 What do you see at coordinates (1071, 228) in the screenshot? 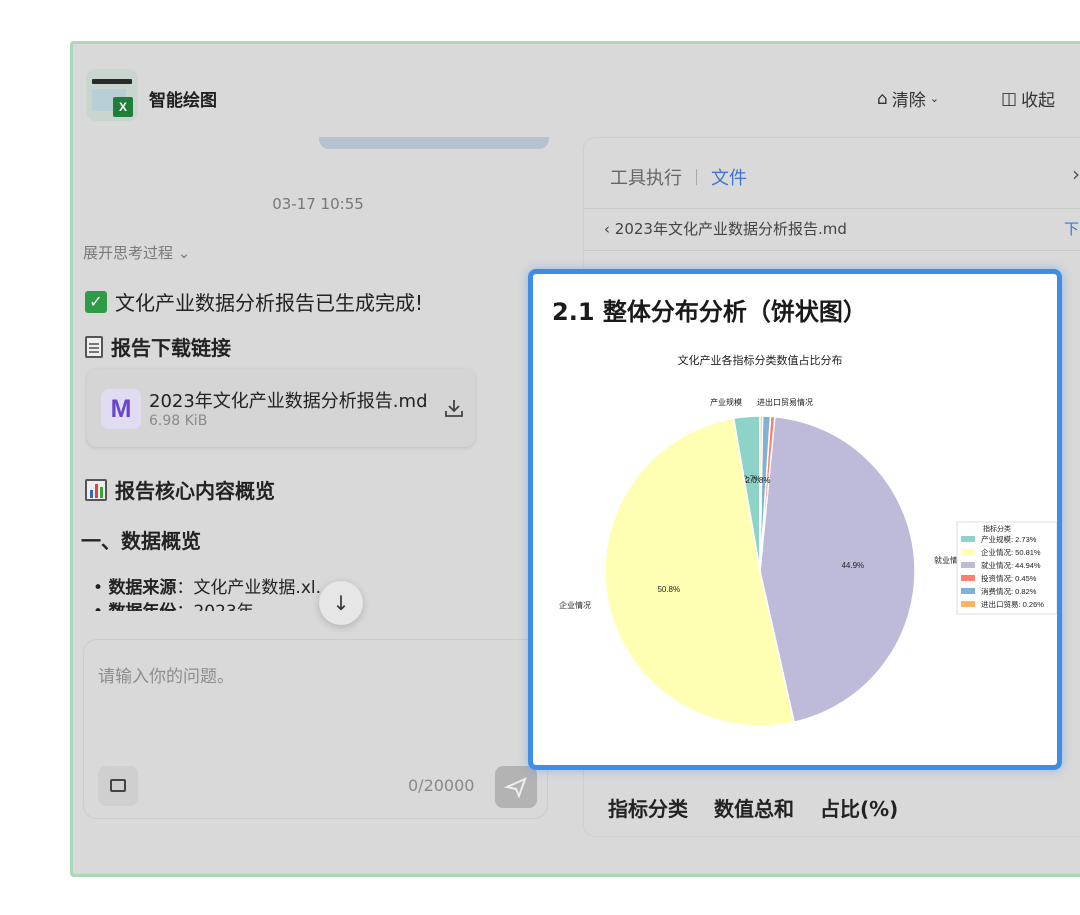
I see `download-link: 下` at bounding box center [1071, 228].